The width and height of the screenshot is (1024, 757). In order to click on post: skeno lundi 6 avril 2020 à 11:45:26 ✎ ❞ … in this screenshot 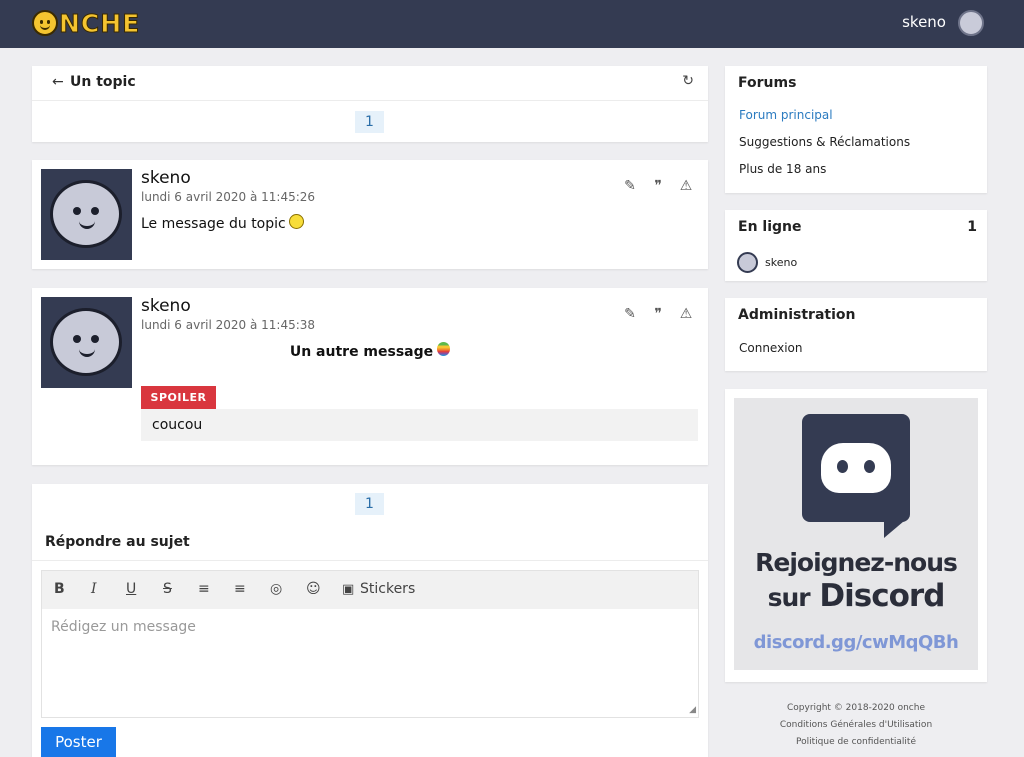, I will do `click(370, 214)`.